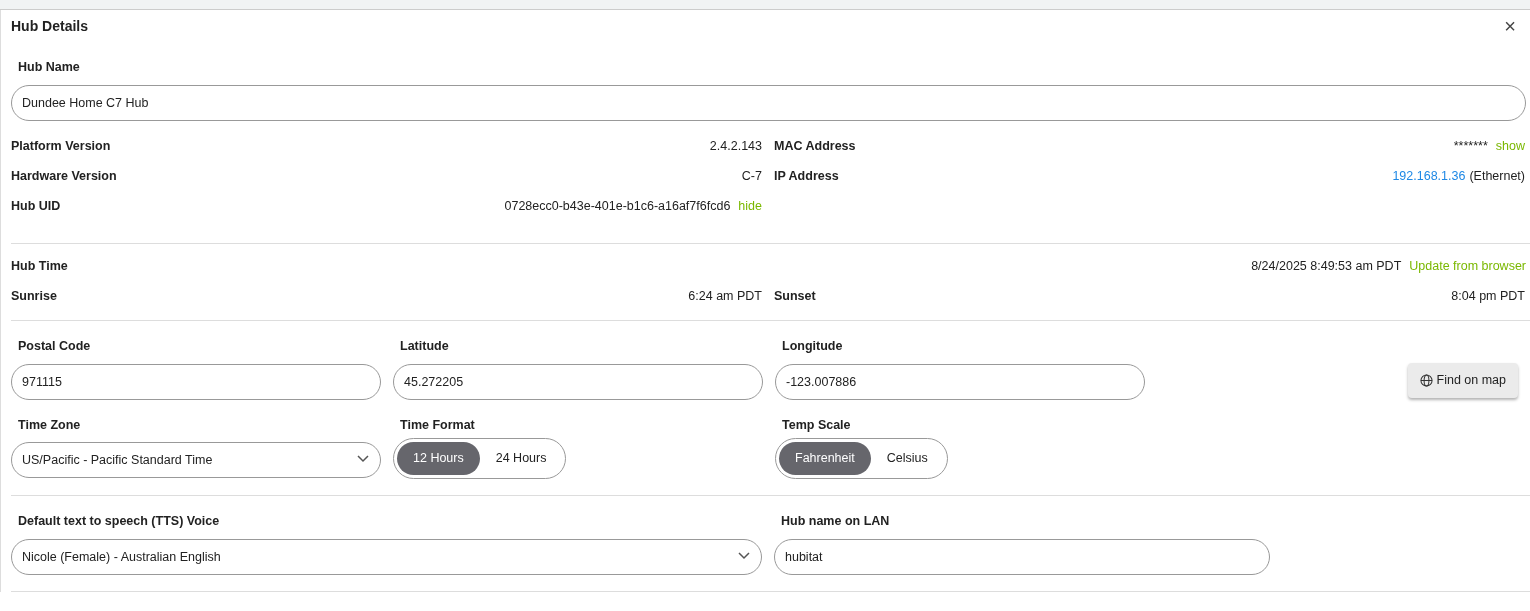 Image resolution: width=1530 pixels, height=611 pixels. Describe the element at coordinates (1462, 380) in the screenshot. I see `find-on-map-button: Find on map` at that location.